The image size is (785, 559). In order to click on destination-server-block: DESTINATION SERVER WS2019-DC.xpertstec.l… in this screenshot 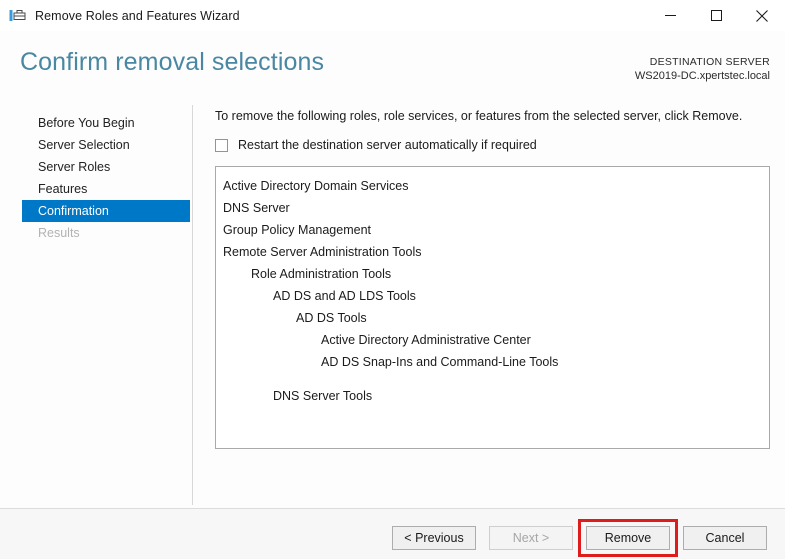, I will do `click(702, 69)`.